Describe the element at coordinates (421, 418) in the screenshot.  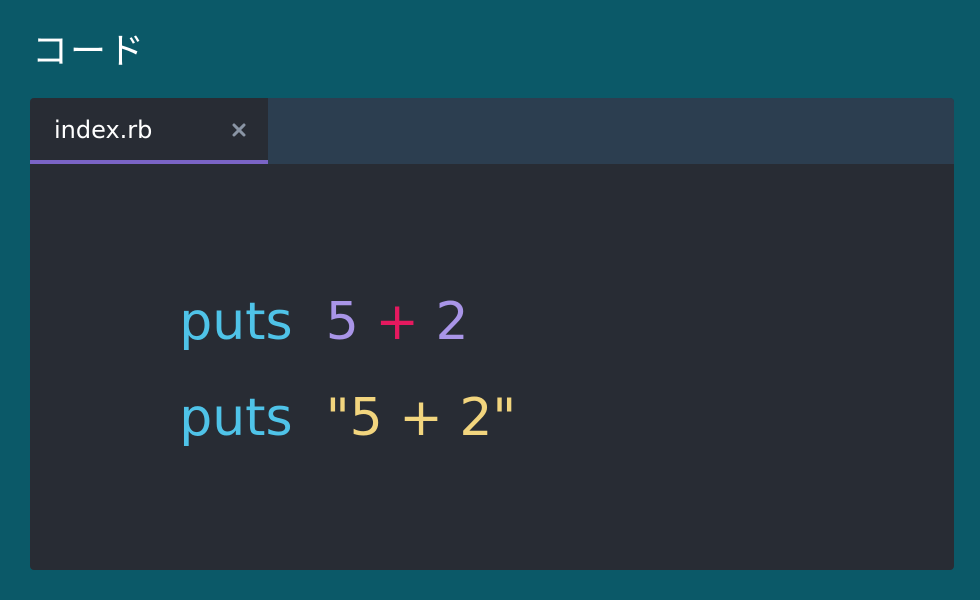
I see `code-token: "5 + 2"` at that location.